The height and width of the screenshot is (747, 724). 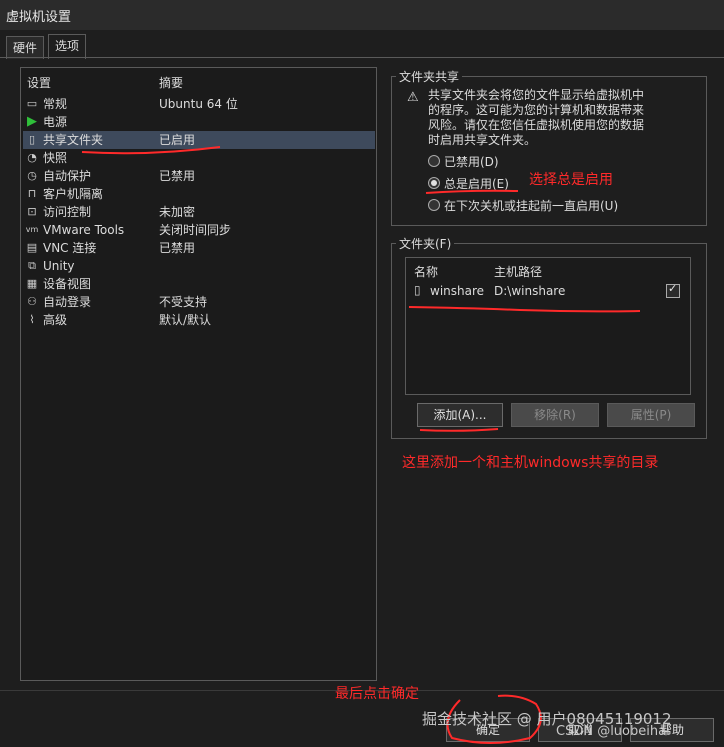 I want to click on watermark-csdn: CSDN @luobeihai, so click(x=613, y=731).